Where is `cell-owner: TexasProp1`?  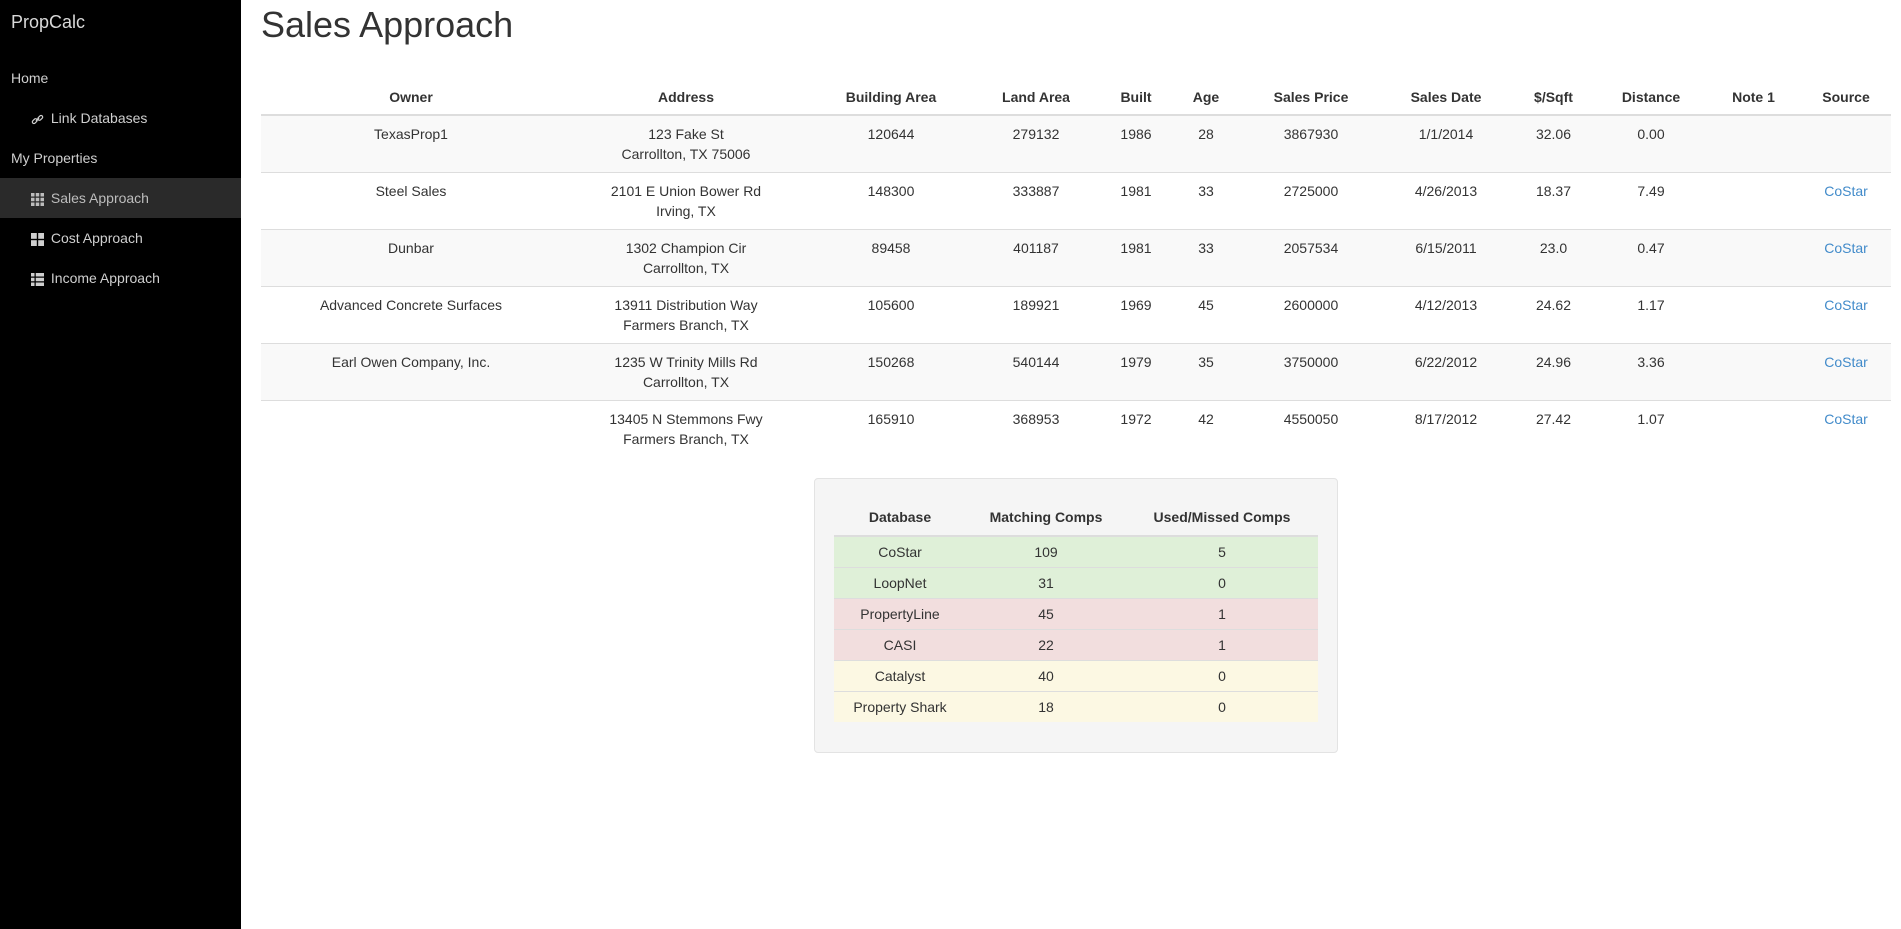 cell-owner: TexasProp1 is located at coordinates (411, 143).